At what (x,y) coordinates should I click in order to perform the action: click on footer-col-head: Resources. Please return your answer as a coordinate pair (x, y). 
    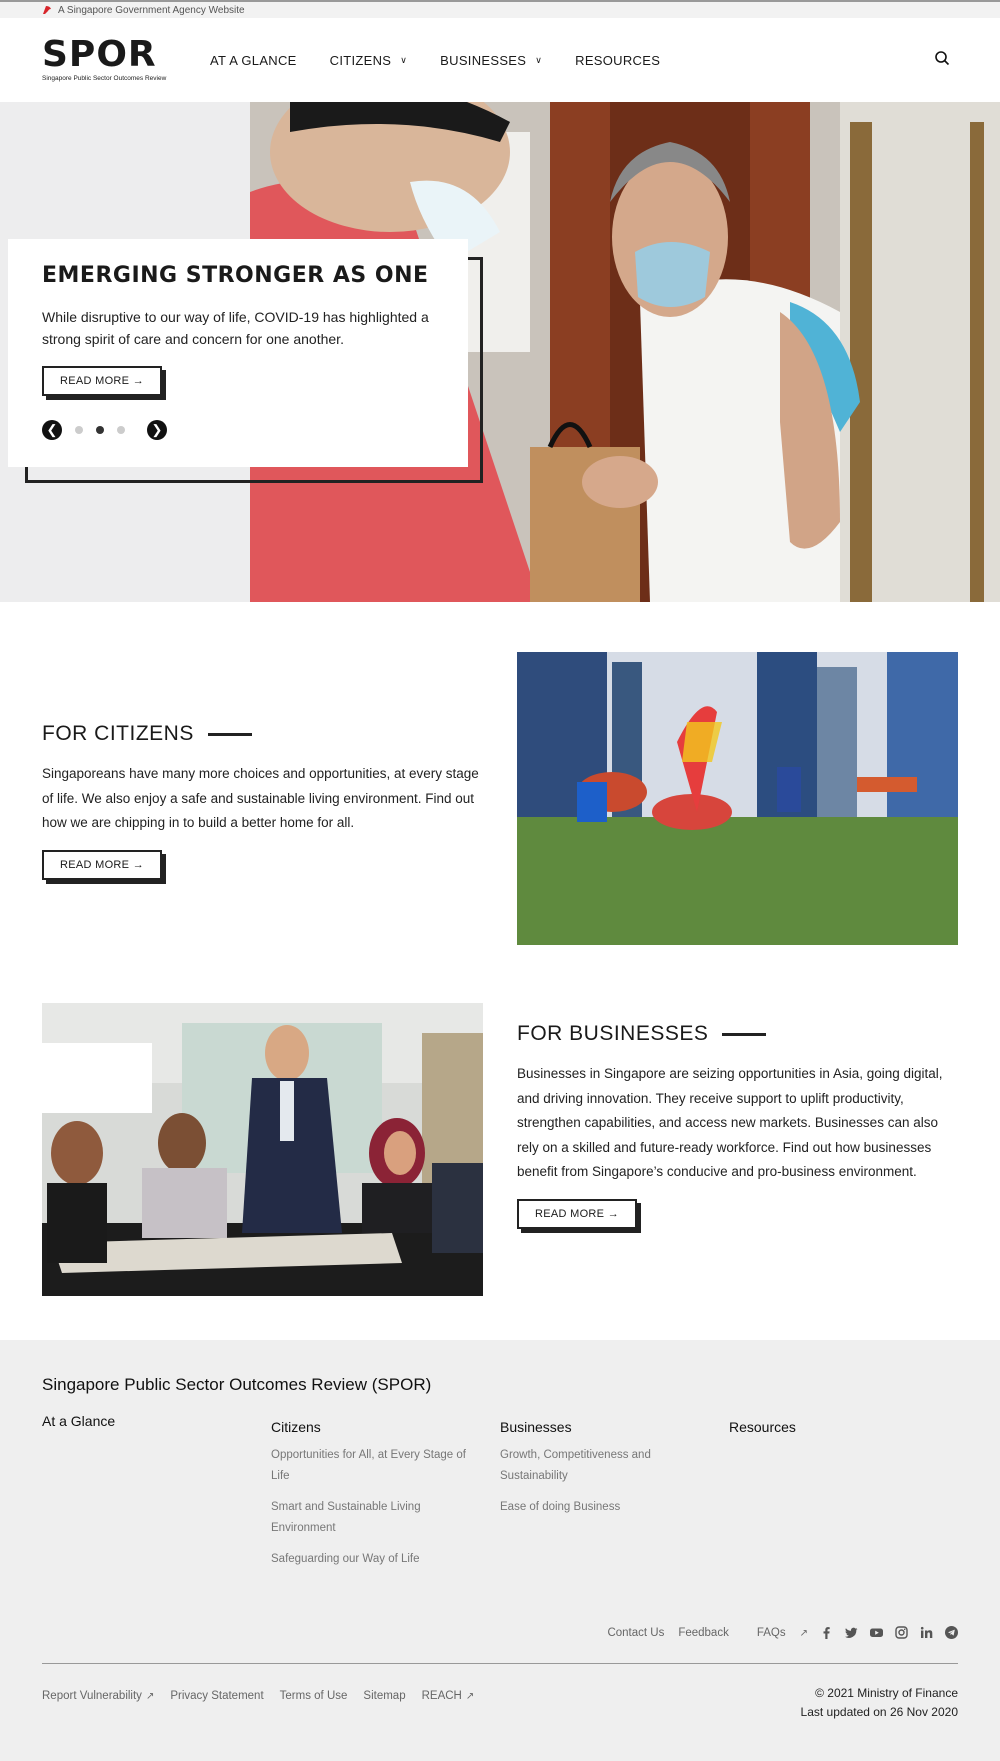
    Looking at the image, I should click on (843, 1427).